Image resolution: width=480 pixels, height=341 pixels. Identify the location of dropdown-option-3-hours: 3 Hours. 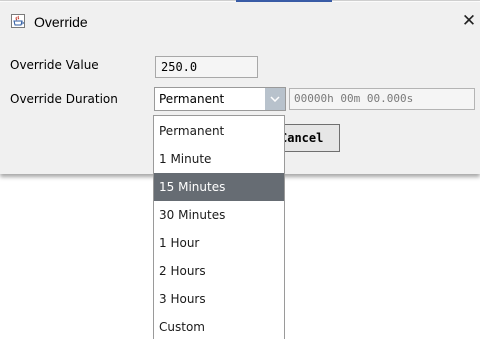
(219, 299).